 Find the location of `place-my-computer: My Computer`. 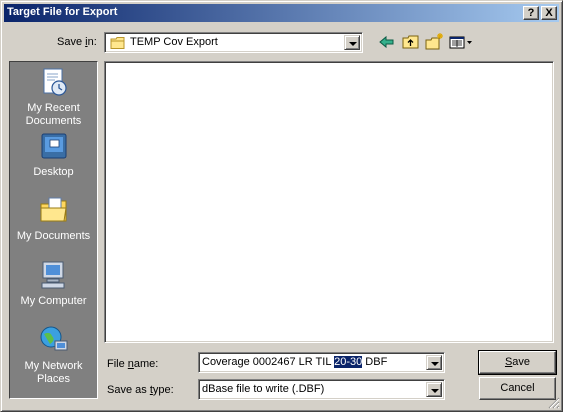

place-my-computer: My Computer is located at coordinates (53, 283).